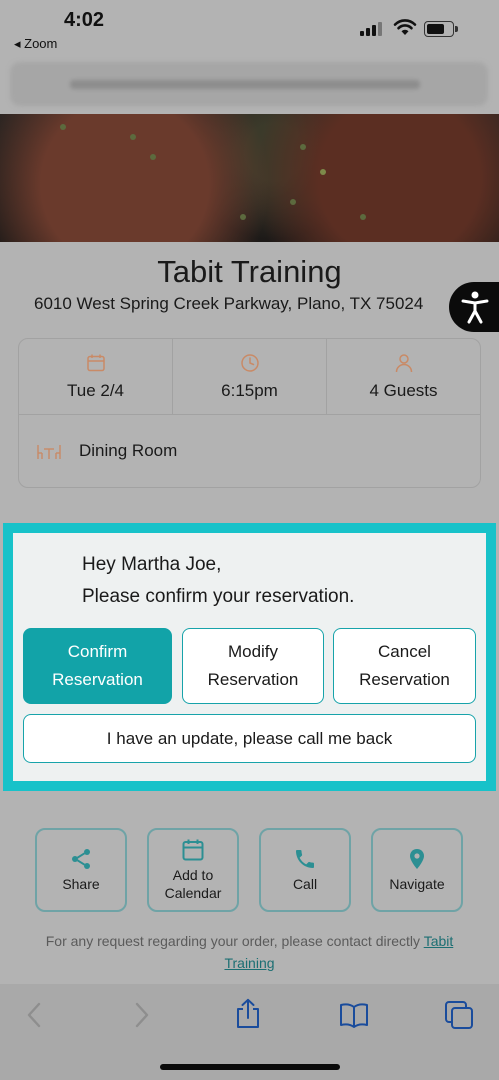 The height and width of the screenshot is (1080, 499). I want to click on reservation-guests-text: 4 Guests, so click(403, 390).